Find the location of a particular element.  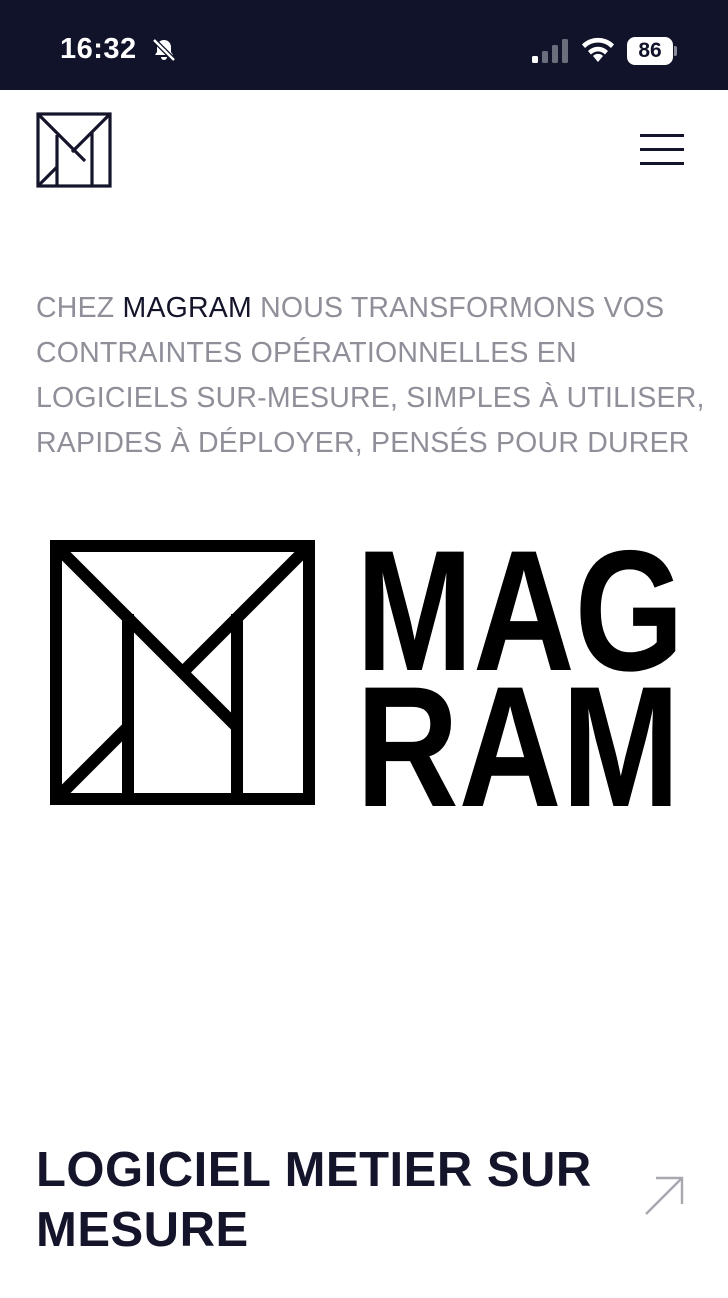

intro-brand: MAGRAM is located at coordinates (187, 308).